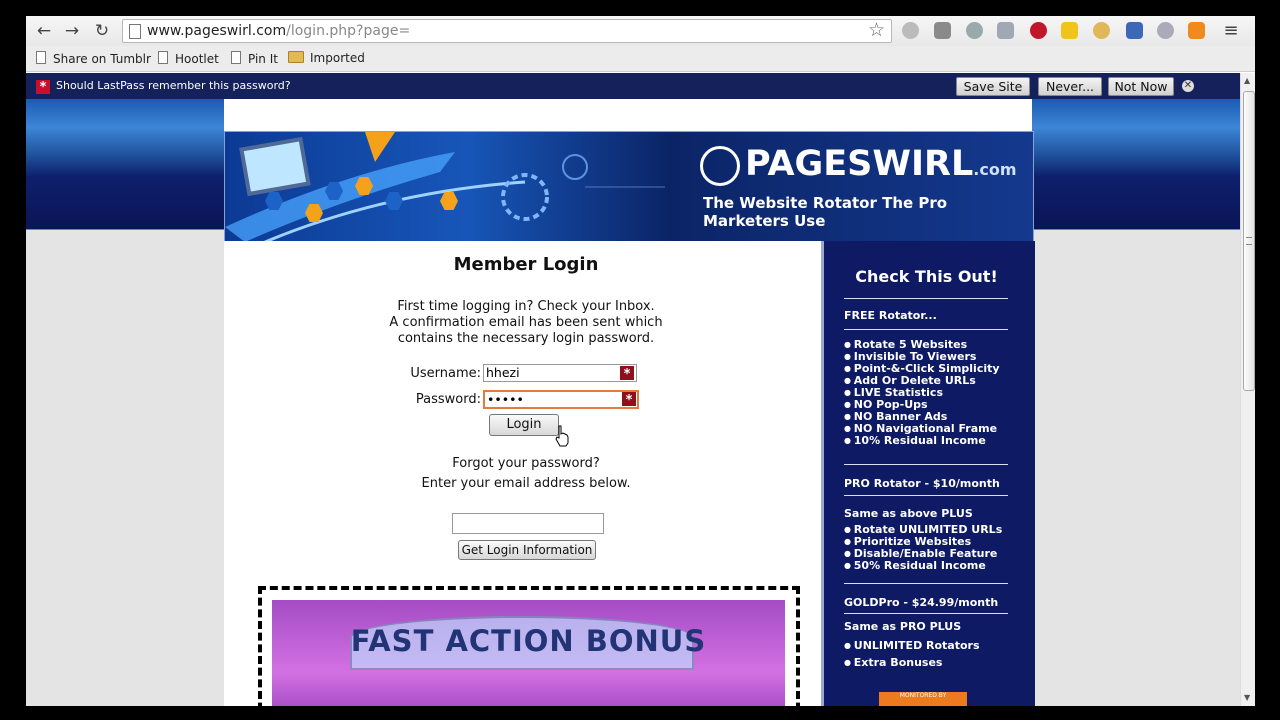 The width and height of the screenshot is (1280, 720). Describe the element at coordinates (1069, 30) in the screenshot. I see `note-extension-icon` at that location.